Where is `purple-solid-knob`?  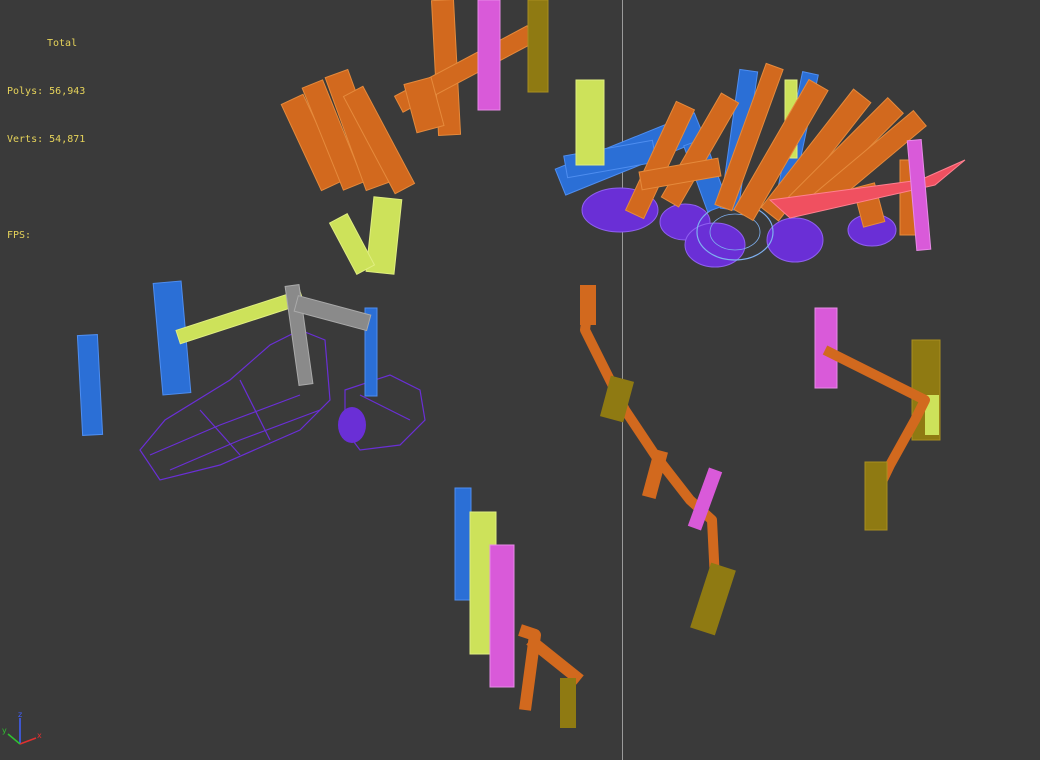
purple-solid-knob is located at coordinates (352, 425).